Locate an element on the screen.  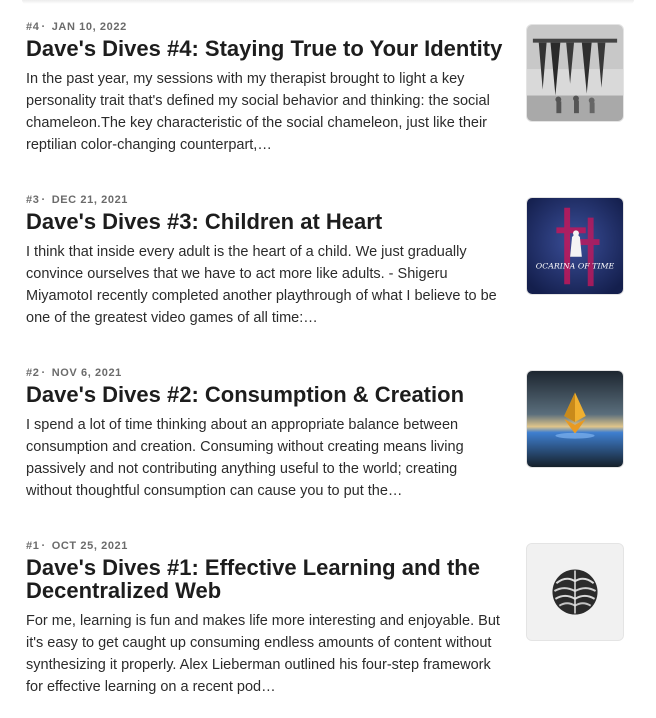
ocarina-of-time-icon: OCARINA OF TIME is located at coordinates (575, 246).